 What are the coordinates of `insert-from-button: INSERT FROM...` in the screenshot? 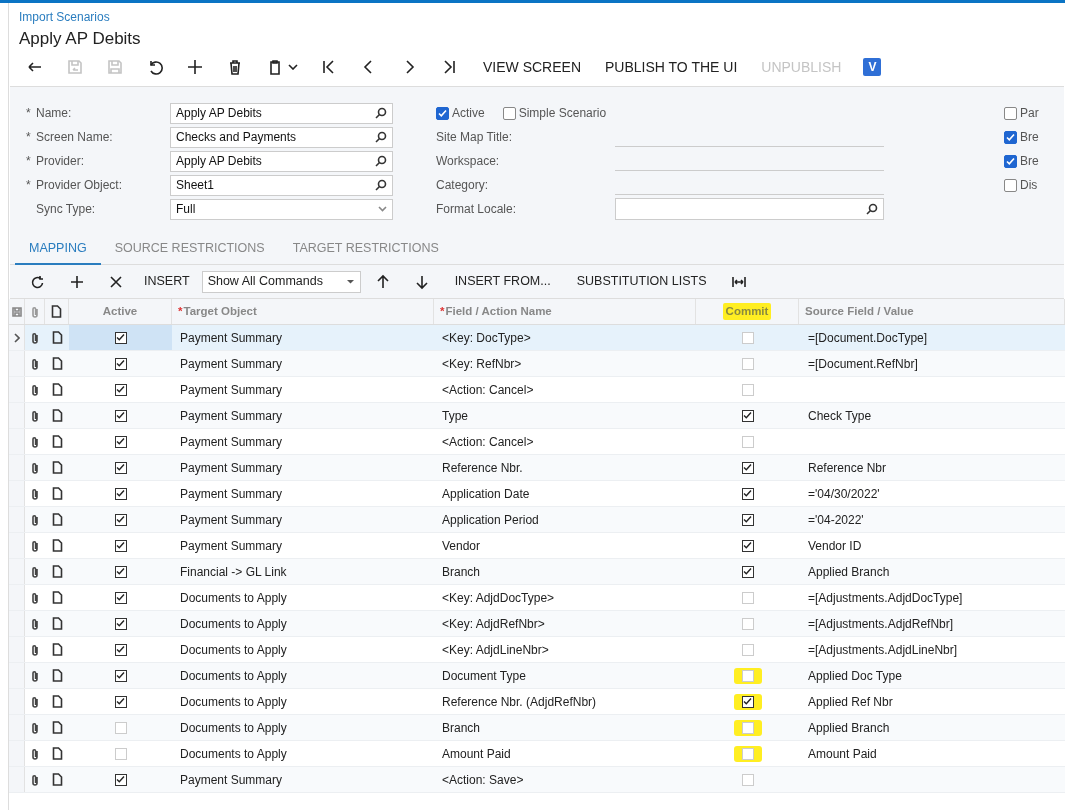 It's located at (502, 281).